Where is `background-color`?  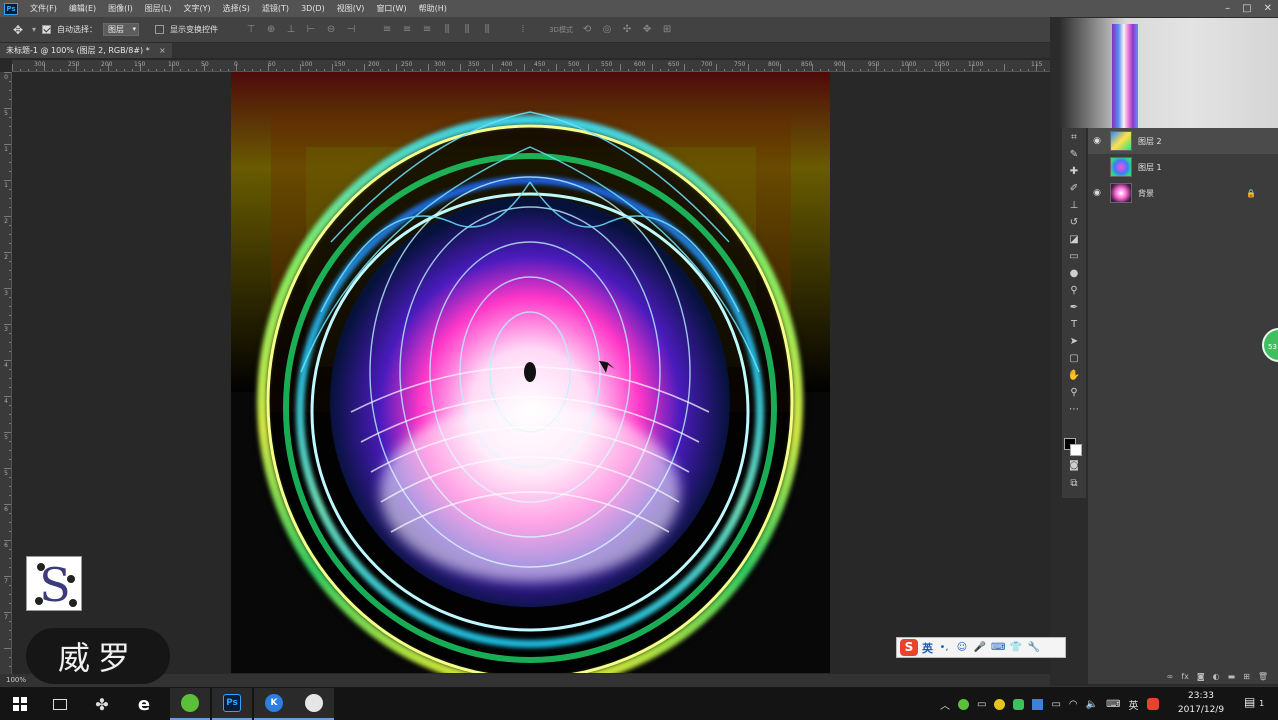 background-color is located at coordinates (1076, 450).